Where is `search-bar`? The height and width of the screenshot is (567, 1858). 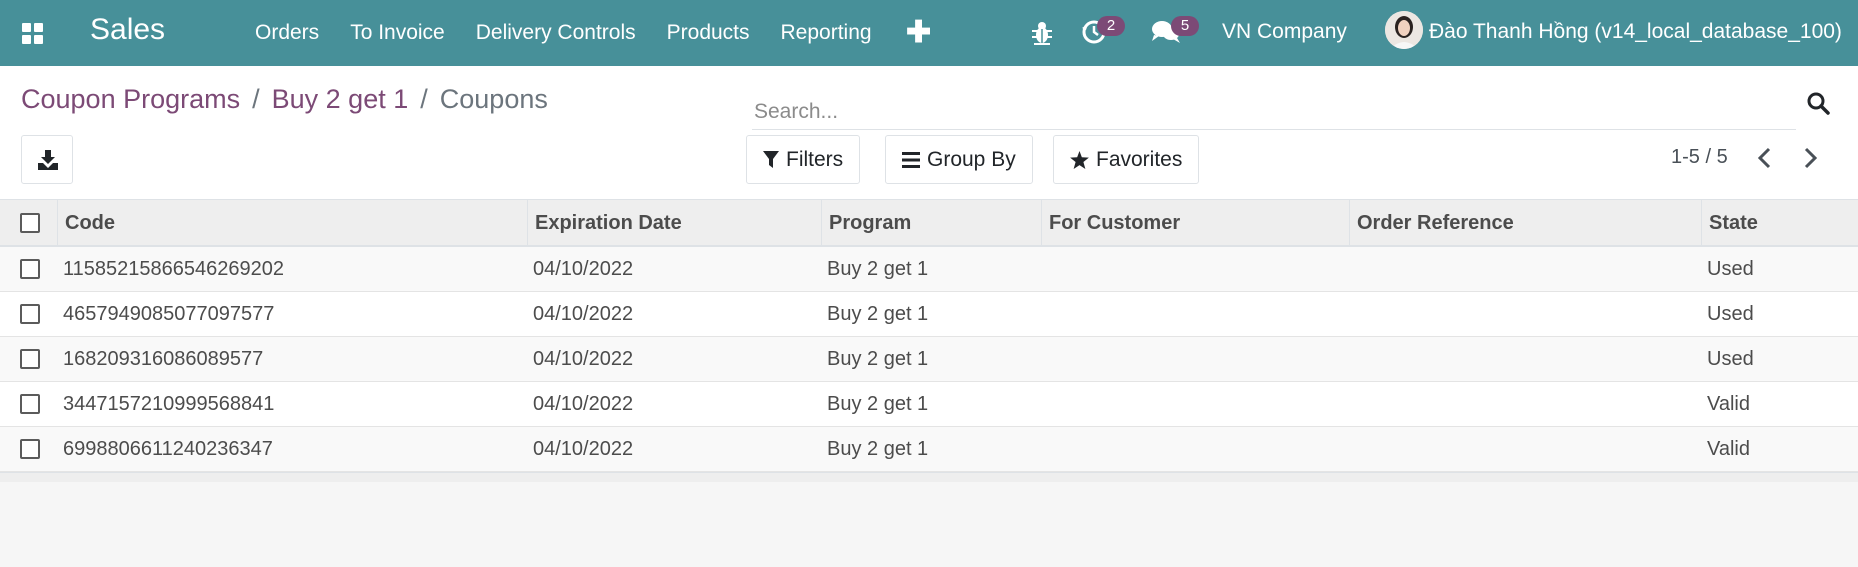 search-bar is located at coordinates (1274, 109).